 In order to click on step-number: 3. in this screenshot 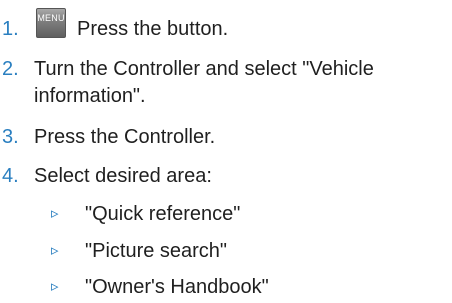, I will do `click(10, 137)`.